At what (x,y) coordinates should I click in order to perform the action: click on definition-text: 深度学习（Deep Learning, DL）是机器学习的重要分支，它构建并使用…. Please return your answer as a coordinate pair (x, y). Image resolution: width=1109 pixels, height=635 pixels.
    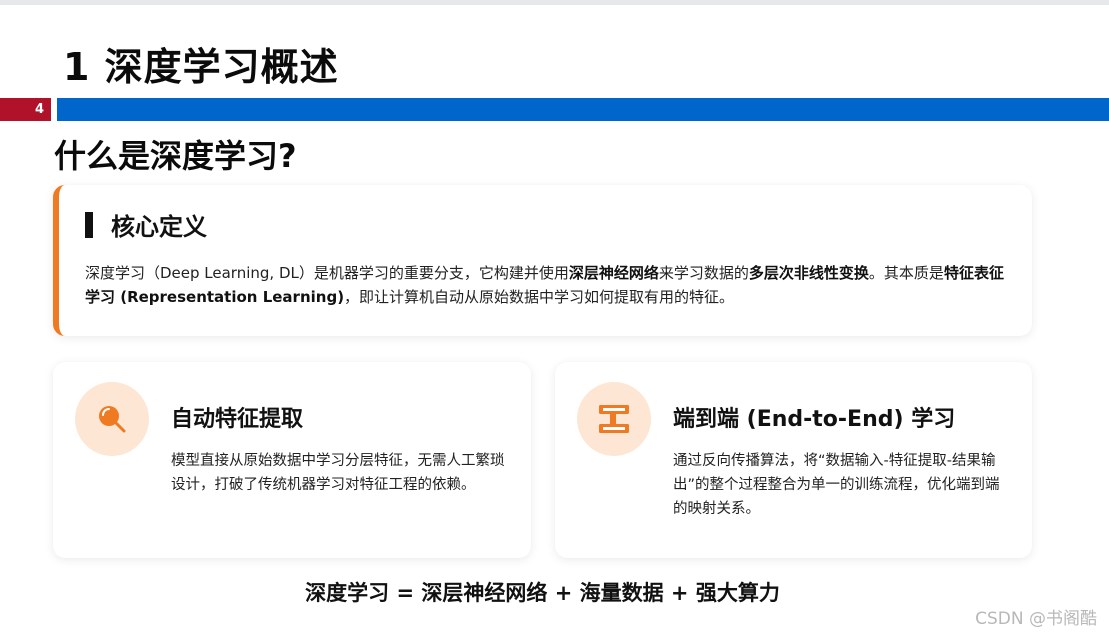
    Looking at the image, I should click on (550, 285).